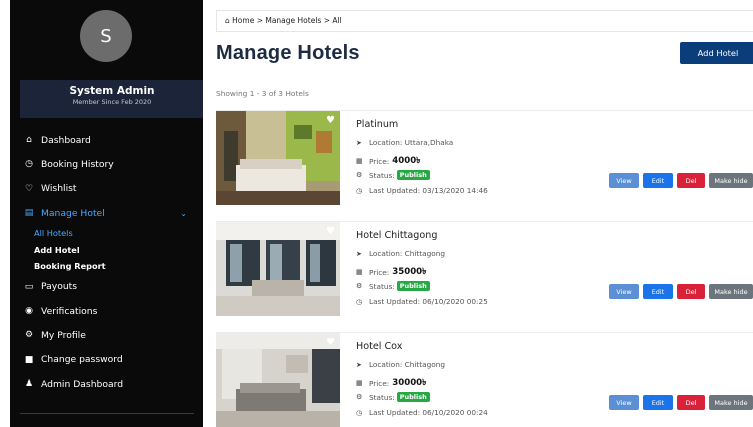 Image resolution: width=753 pixels, height=427 pixels. What do you see at coordinates (29, 384) in the screenshot?
I see `user-icon: ♟` at bounding box center [29, 384].